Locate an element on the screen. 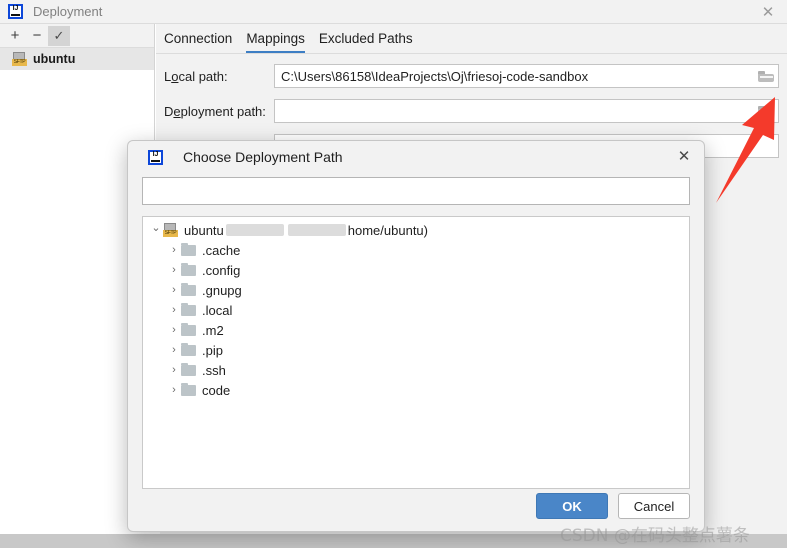  list-item-label: code is located at coordinates (216, 390).